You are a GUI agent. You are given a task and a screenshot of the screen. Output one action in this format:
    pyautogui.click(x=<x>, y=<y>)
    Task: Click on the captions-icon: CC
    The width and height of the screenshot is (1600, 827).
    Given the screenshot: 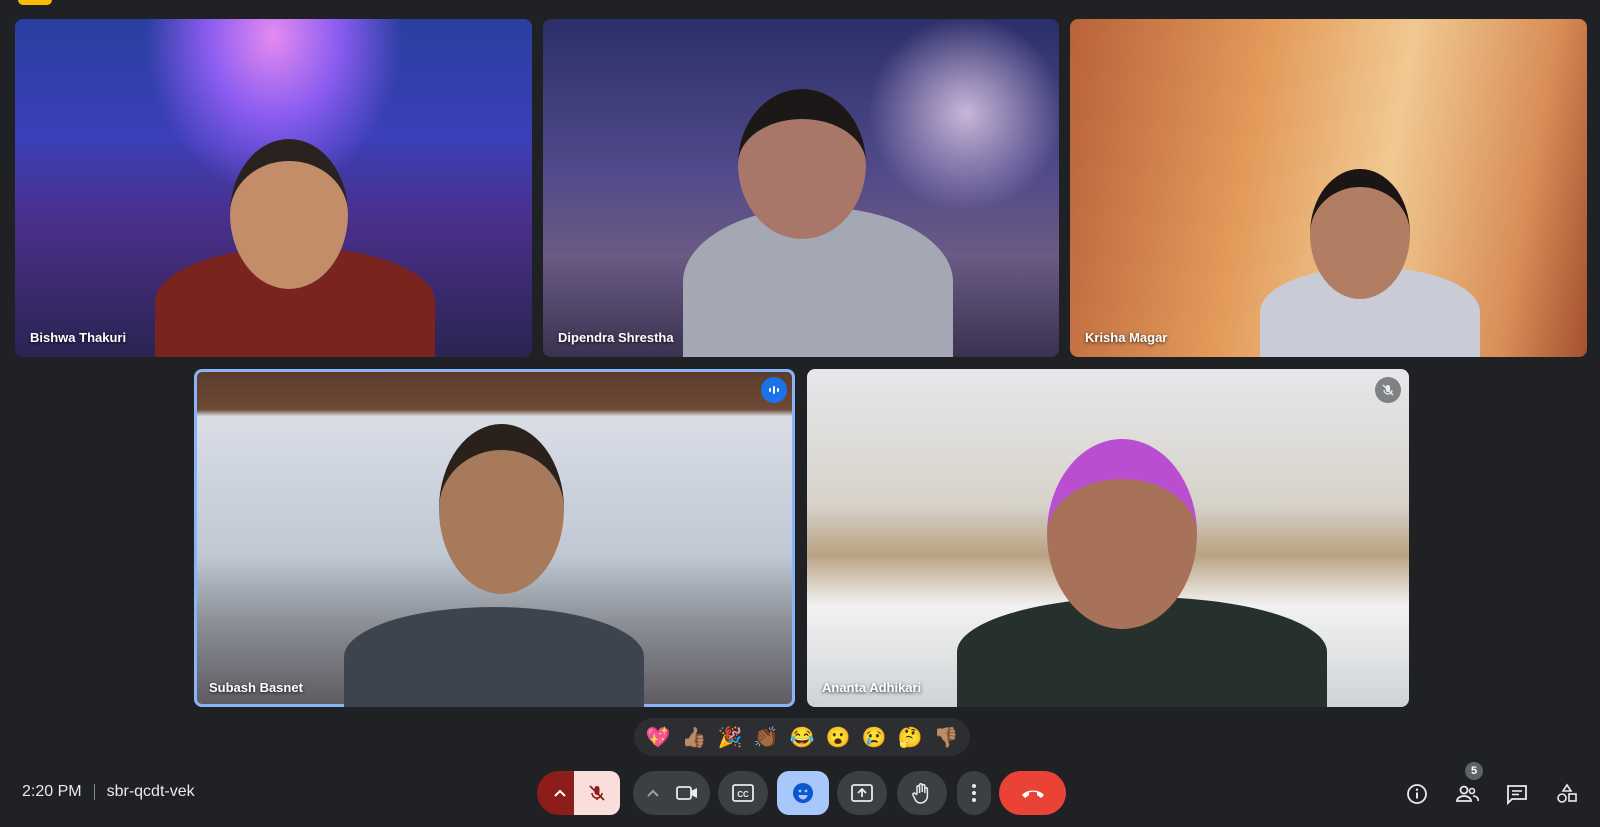 What is the action you would take?
    pyautogui.click(x=743, y=793)
    